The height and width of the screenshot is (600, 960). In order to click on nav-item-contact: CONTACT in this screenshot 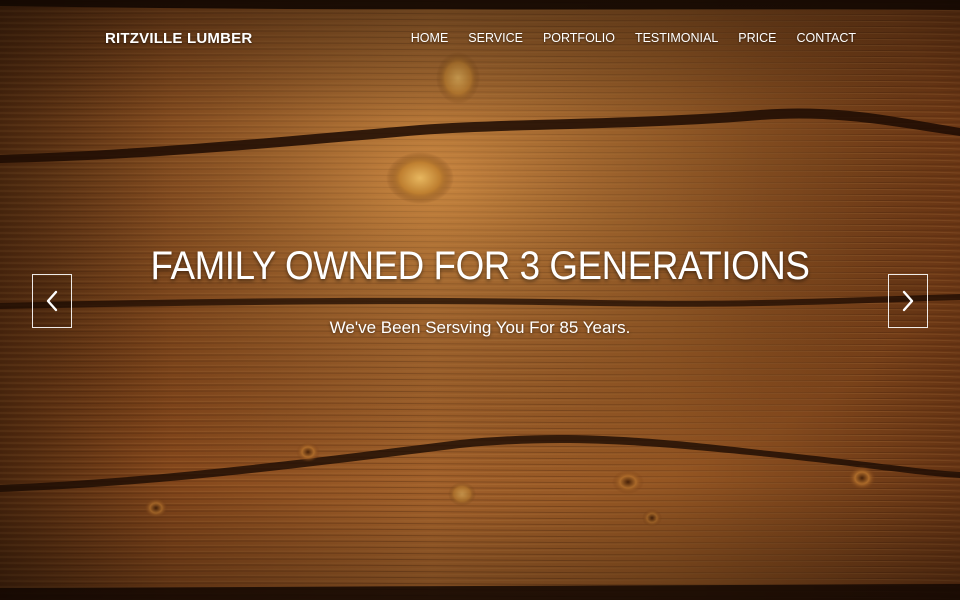, I will do `click(827, 38)`.